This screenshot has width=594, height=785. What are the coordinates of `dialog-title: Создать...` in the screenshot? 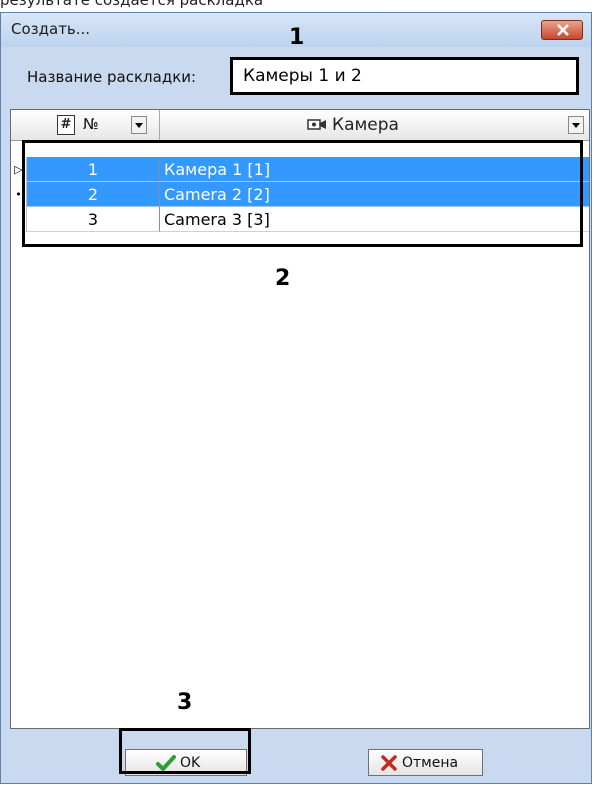 It's located at (51, 29).